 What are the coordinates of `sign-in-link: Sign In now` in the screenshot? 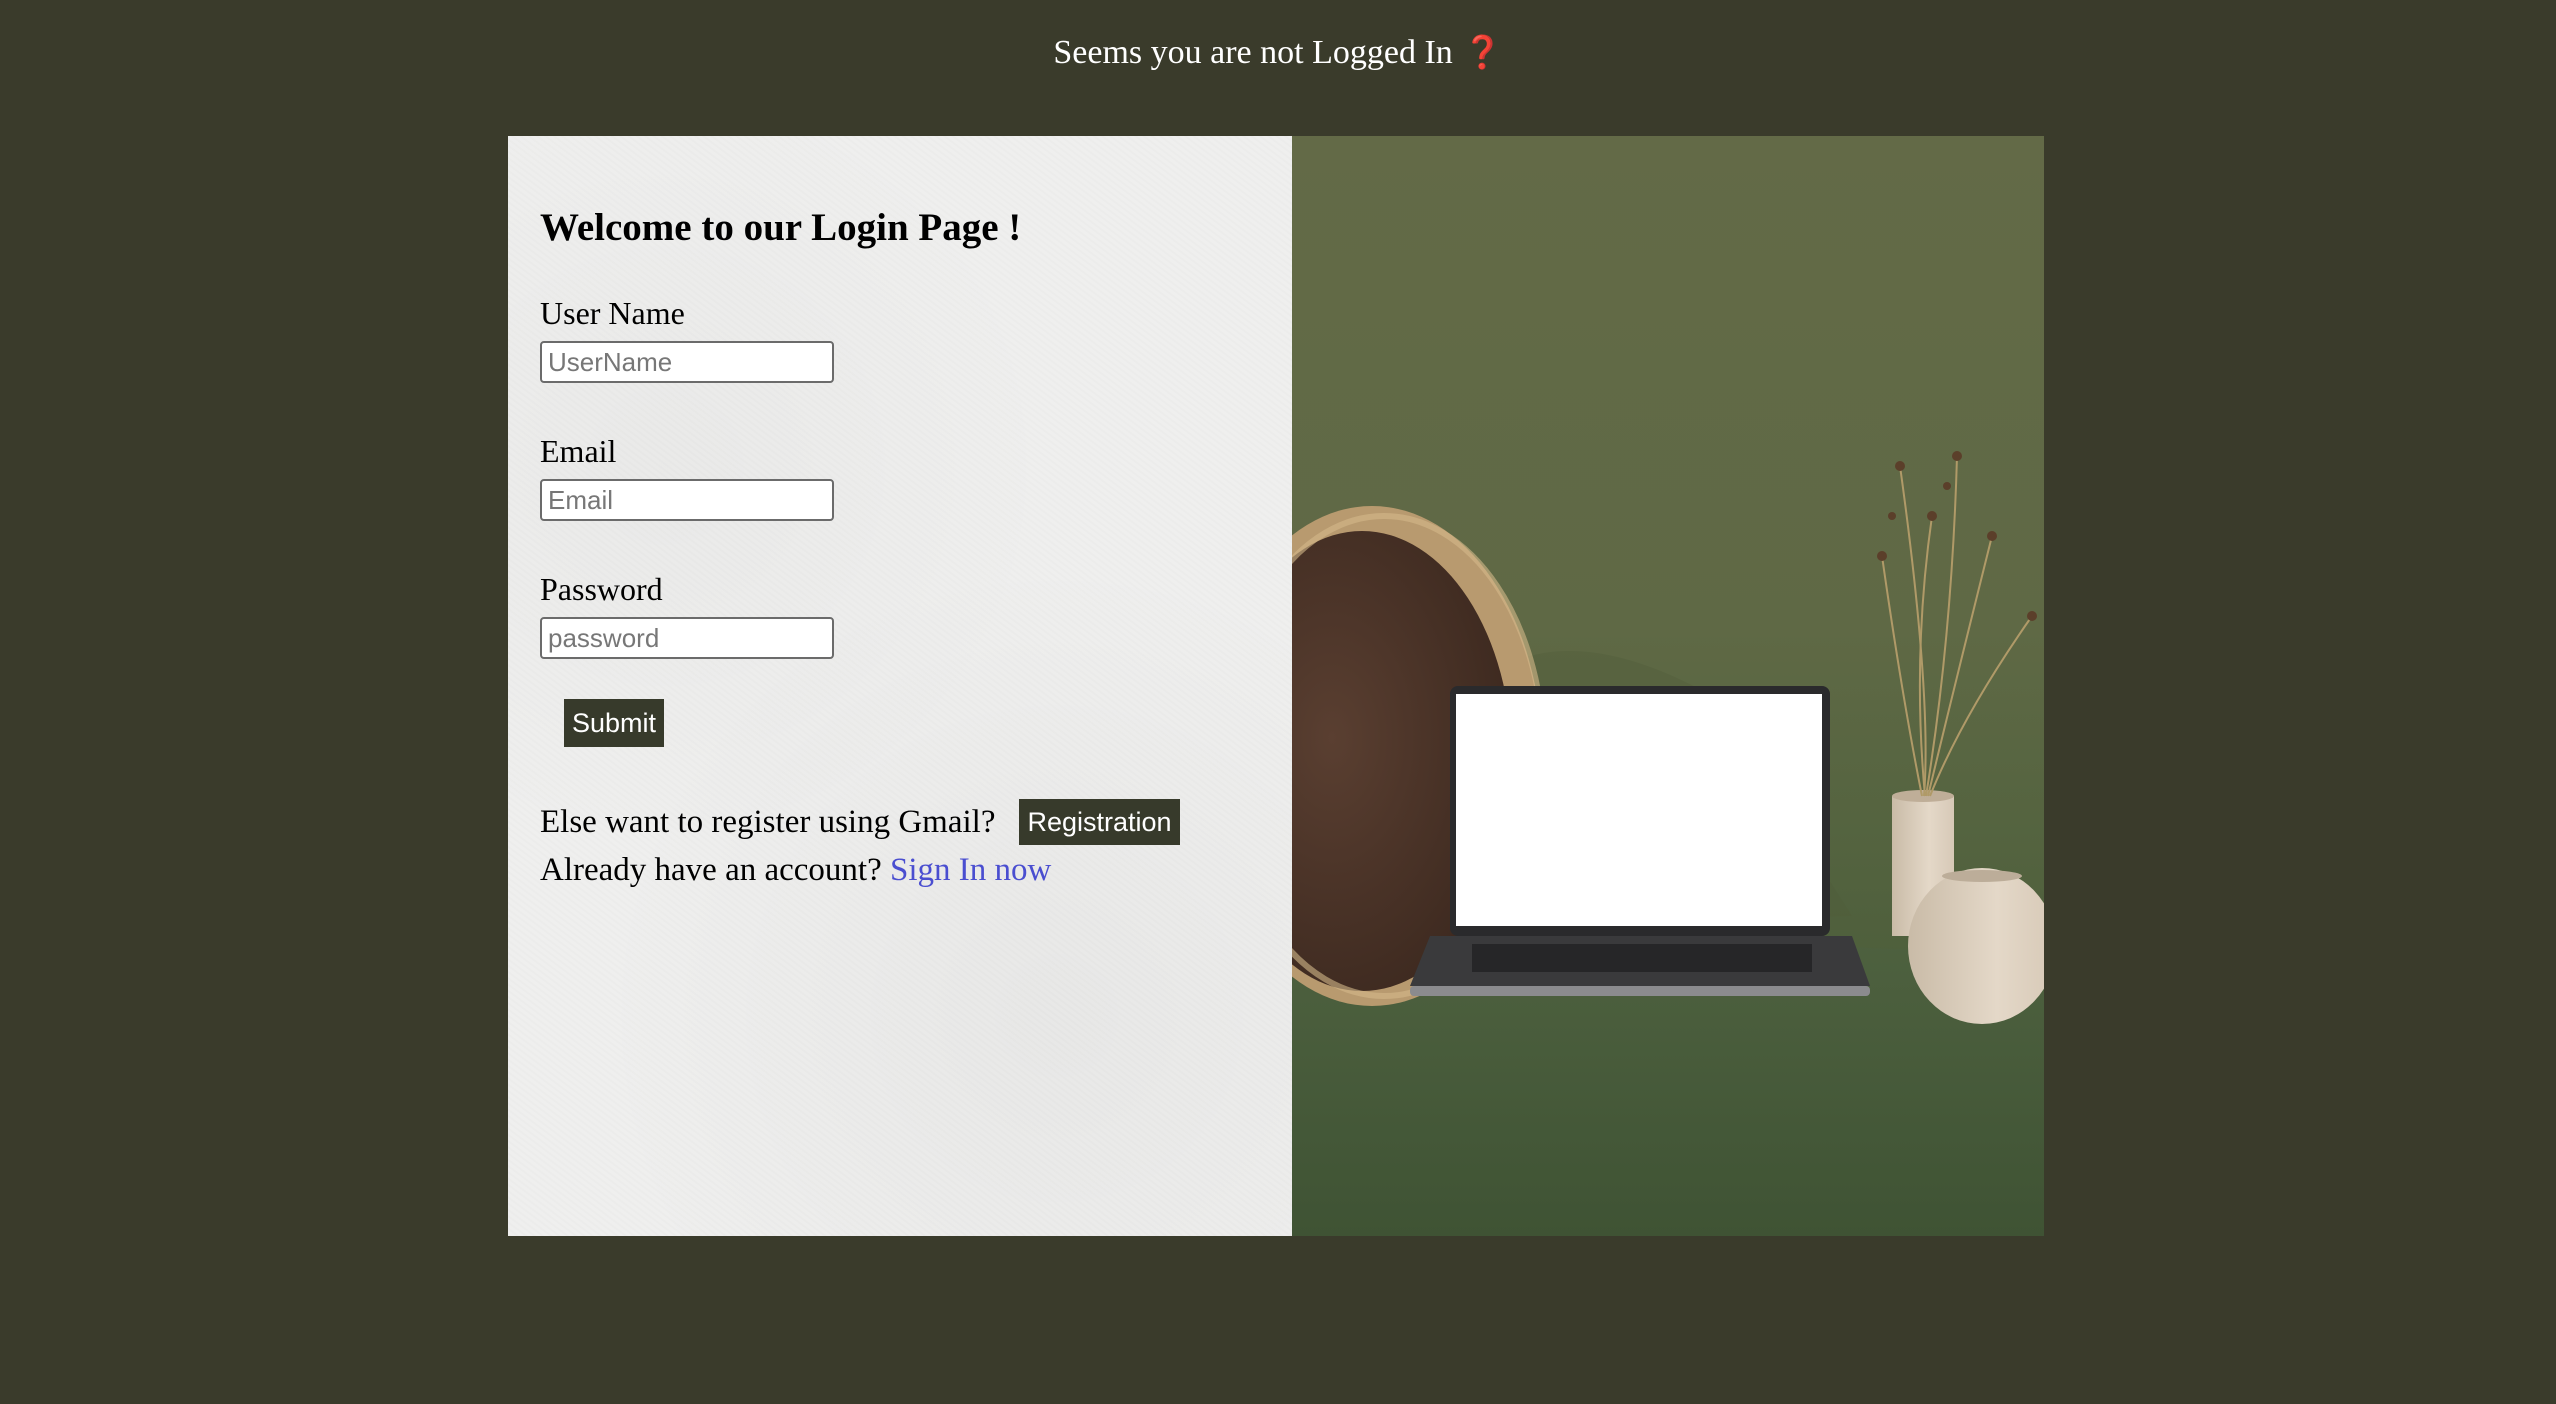 It's located at (970, 870).